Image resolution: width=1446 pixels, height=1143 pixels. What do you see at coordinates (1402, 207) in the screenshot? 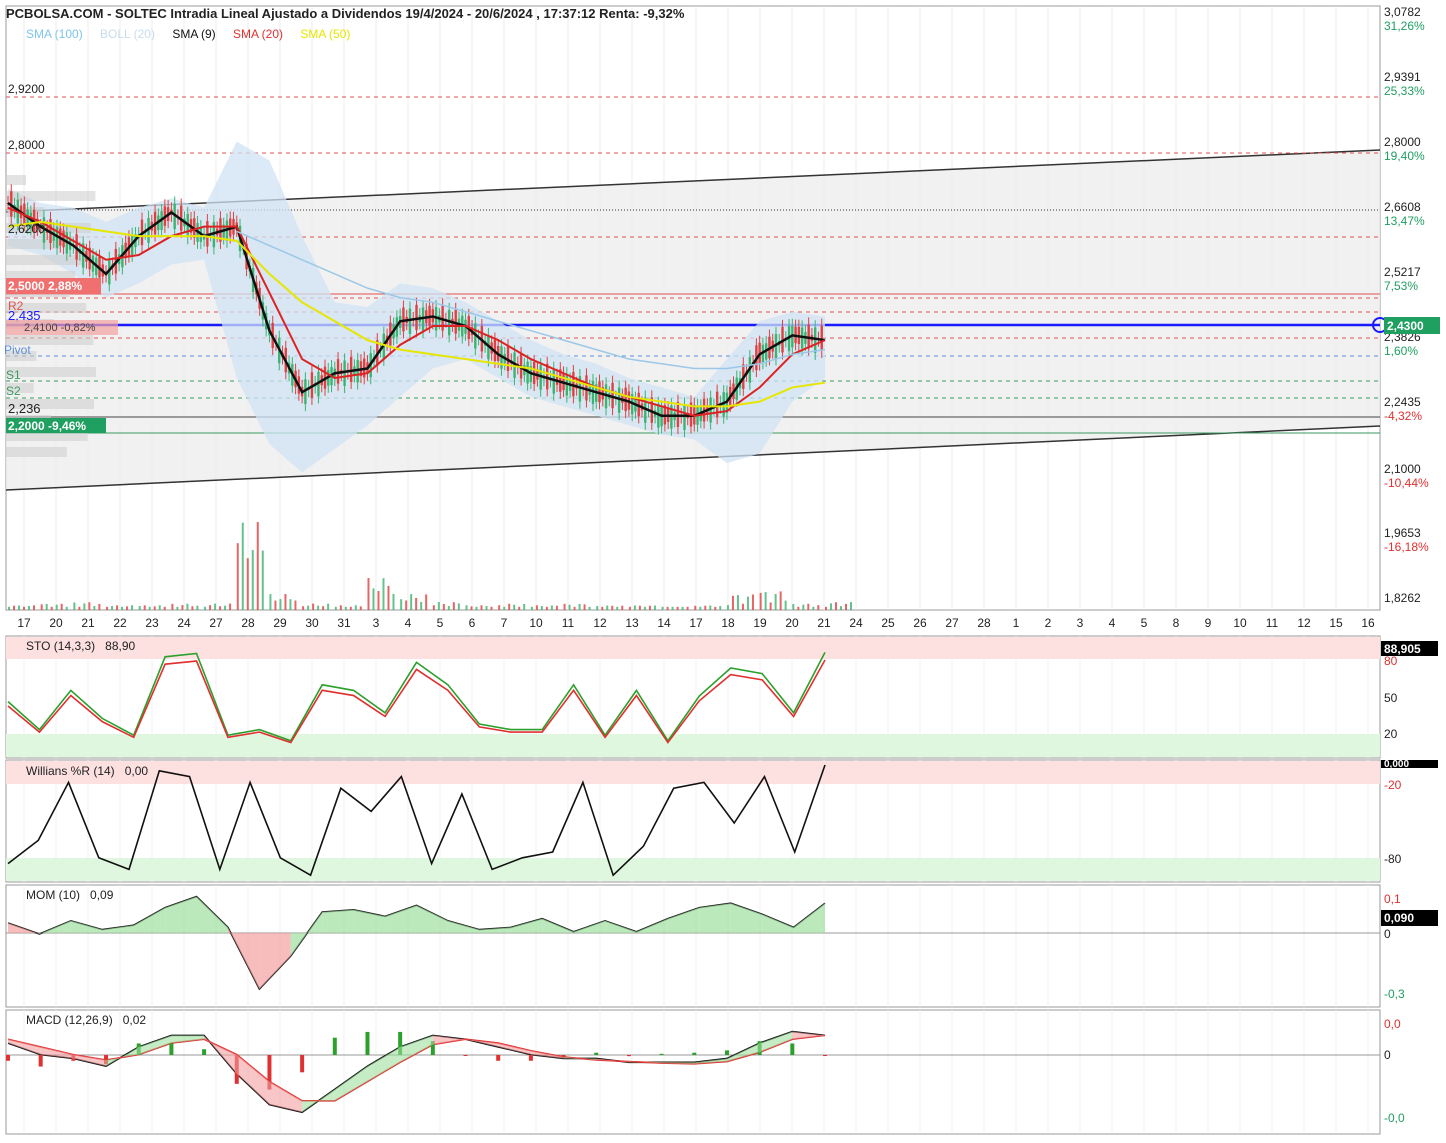
I see `price-tick: 2,6608` at bounding box center [1402, 207].